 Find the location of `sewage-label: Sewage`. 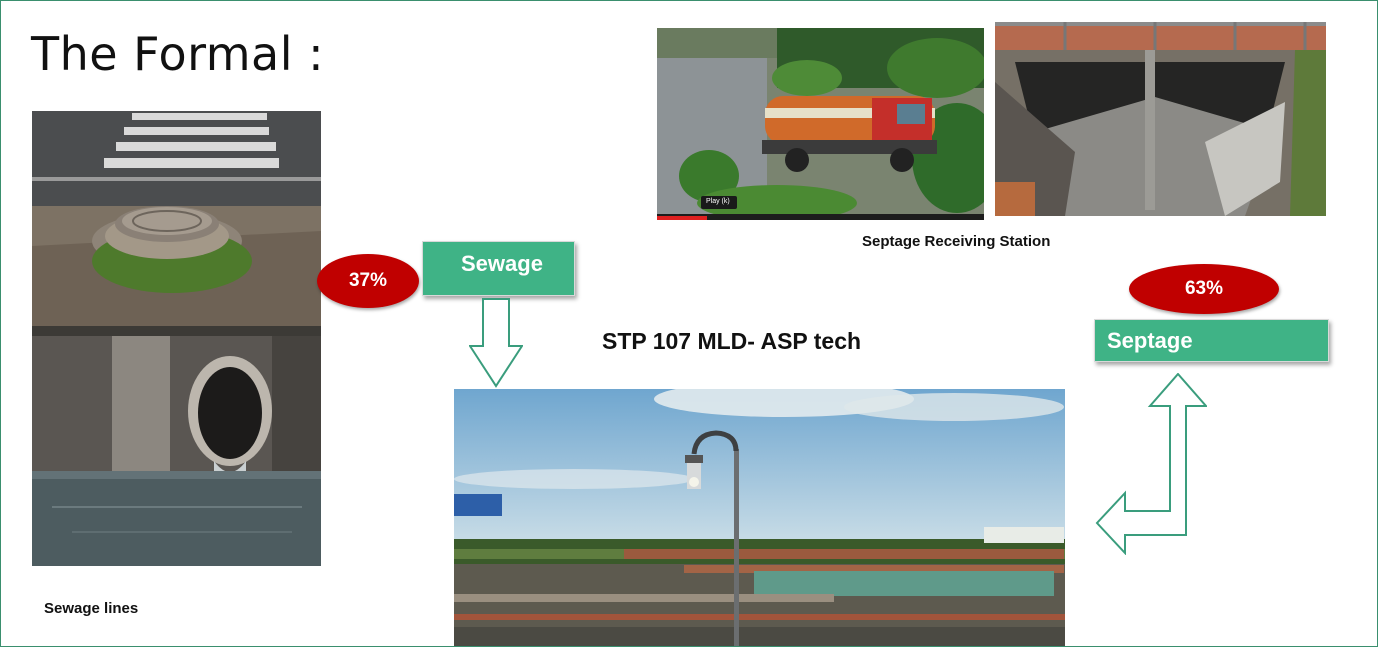

sewage-label: Sewage is located at coordinates (502, 263).